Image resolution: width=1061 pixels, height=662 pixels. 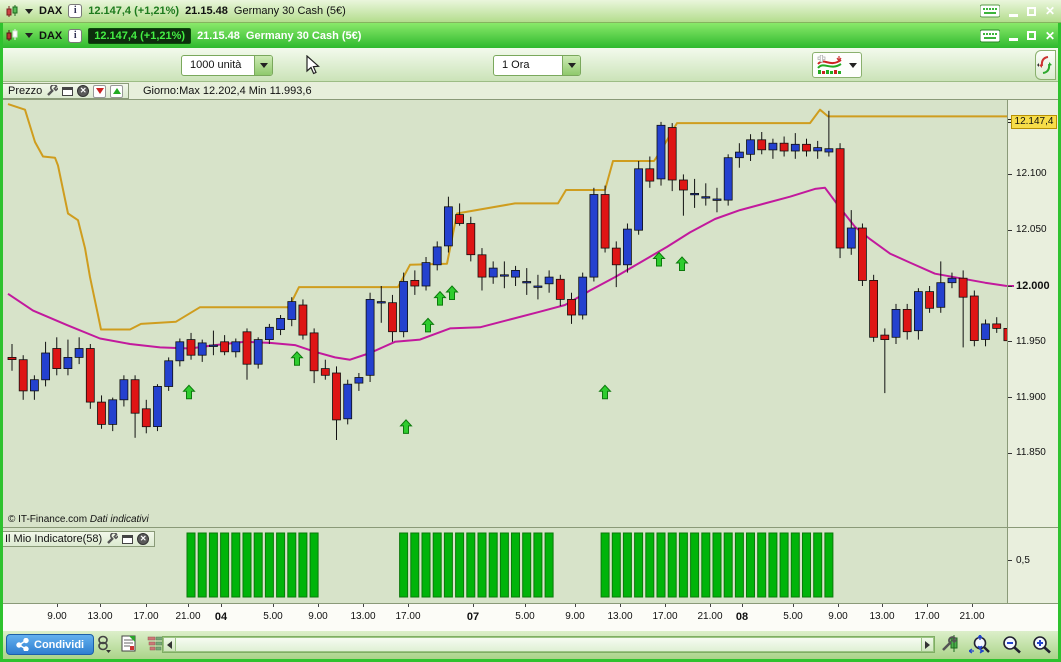 I want to click on scrollbar-thumb, so click(x=548, y=644).